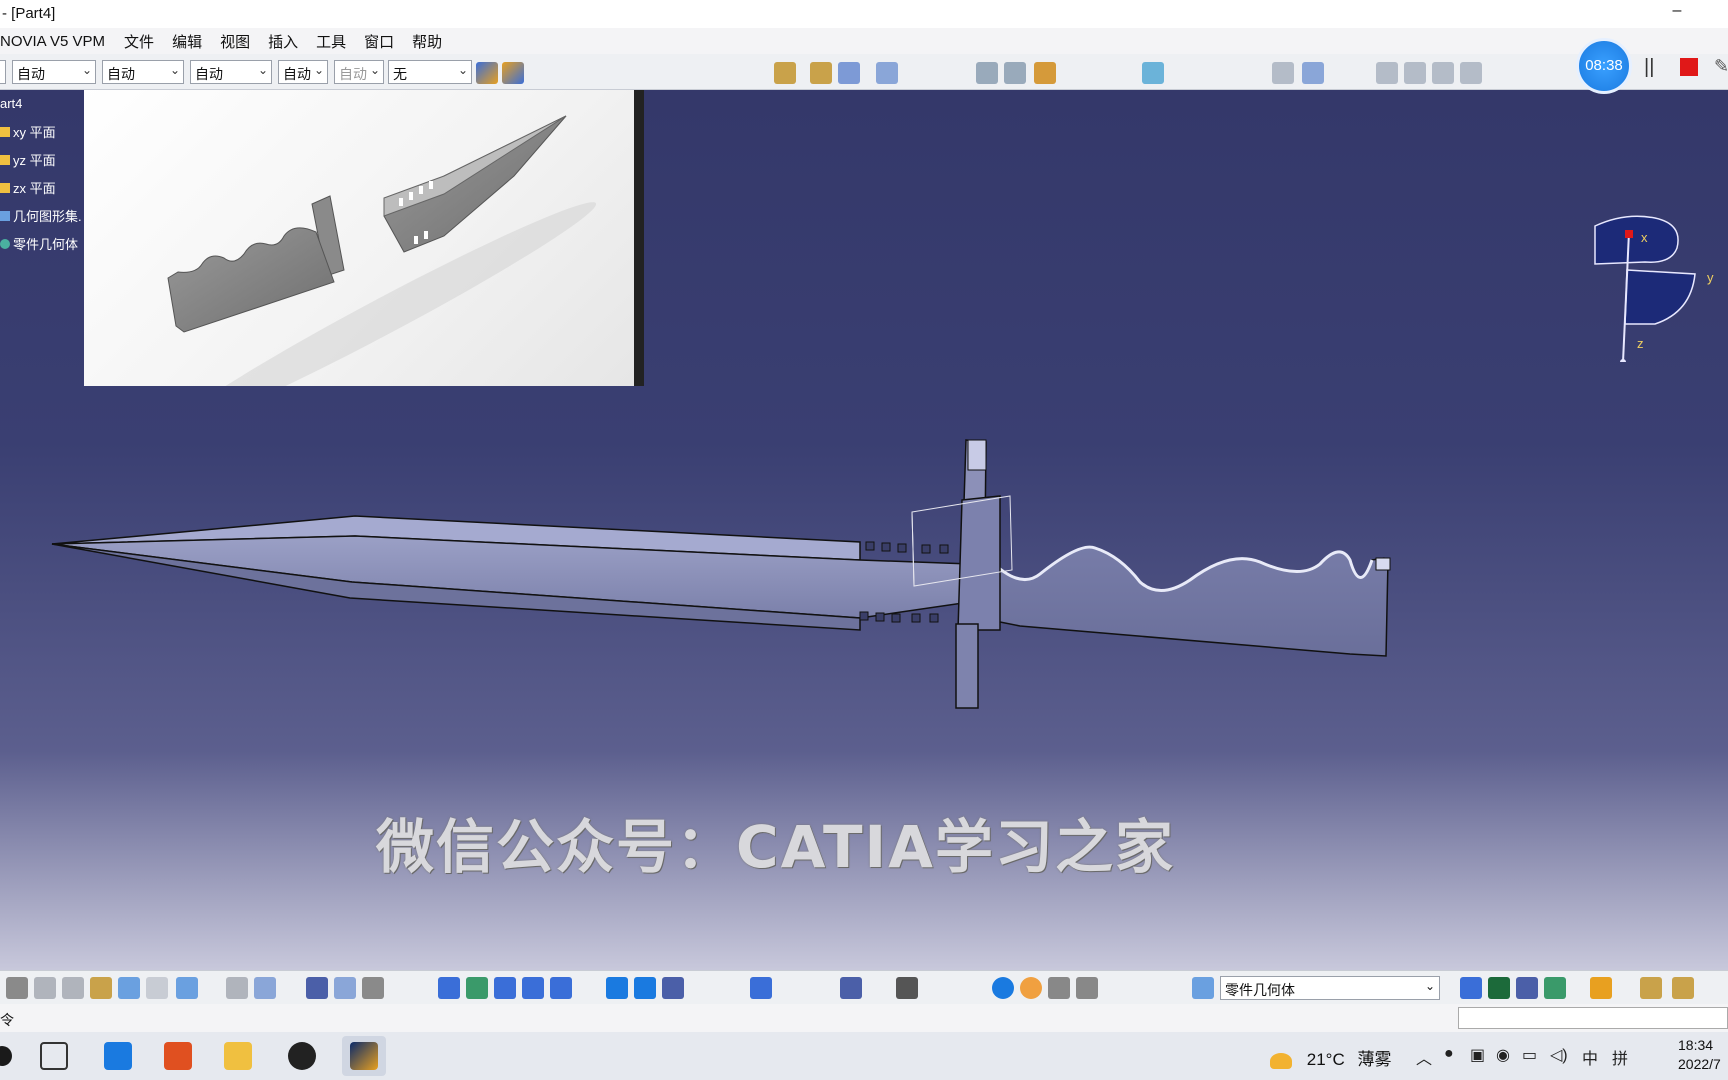  What do you see at coordinates (39, 243) in the screenshot?
I see `tree-item-part-body: 零件几何体` at bounding box center [39, 243].